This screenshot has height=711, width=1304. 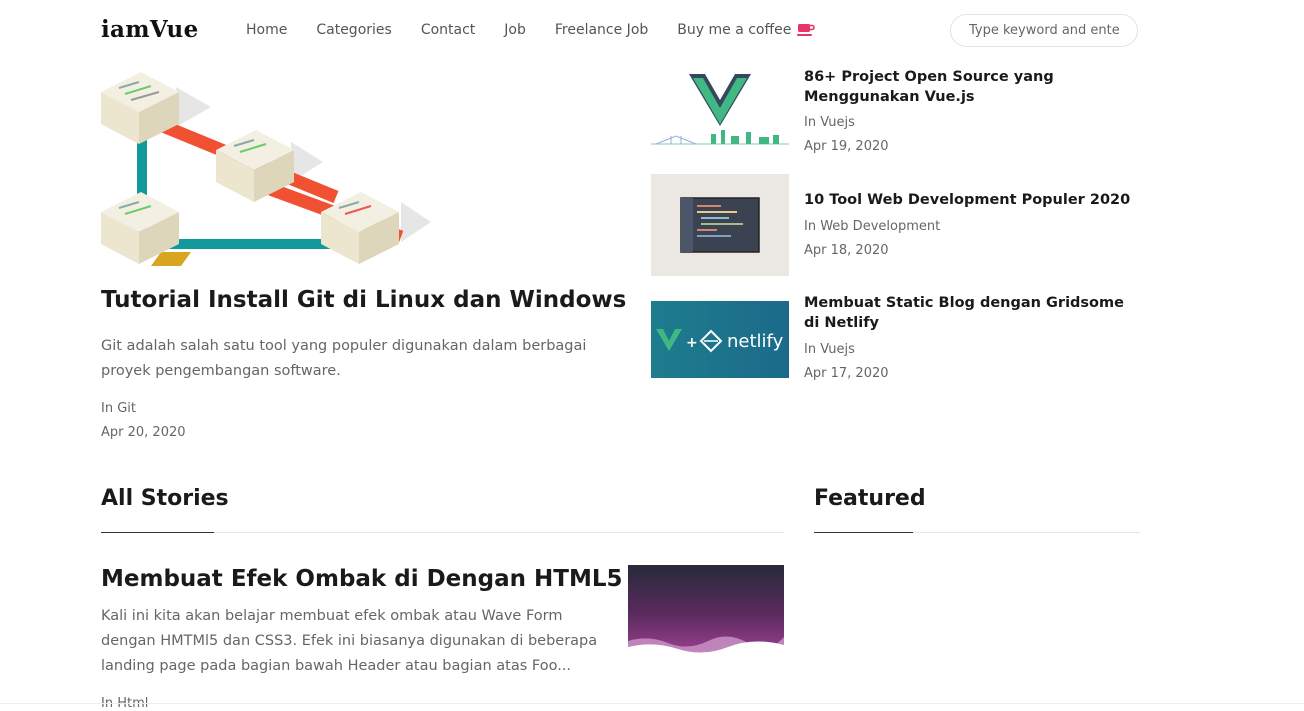 I want to click on site-logo: iamVue, so click(x=150, y=29).